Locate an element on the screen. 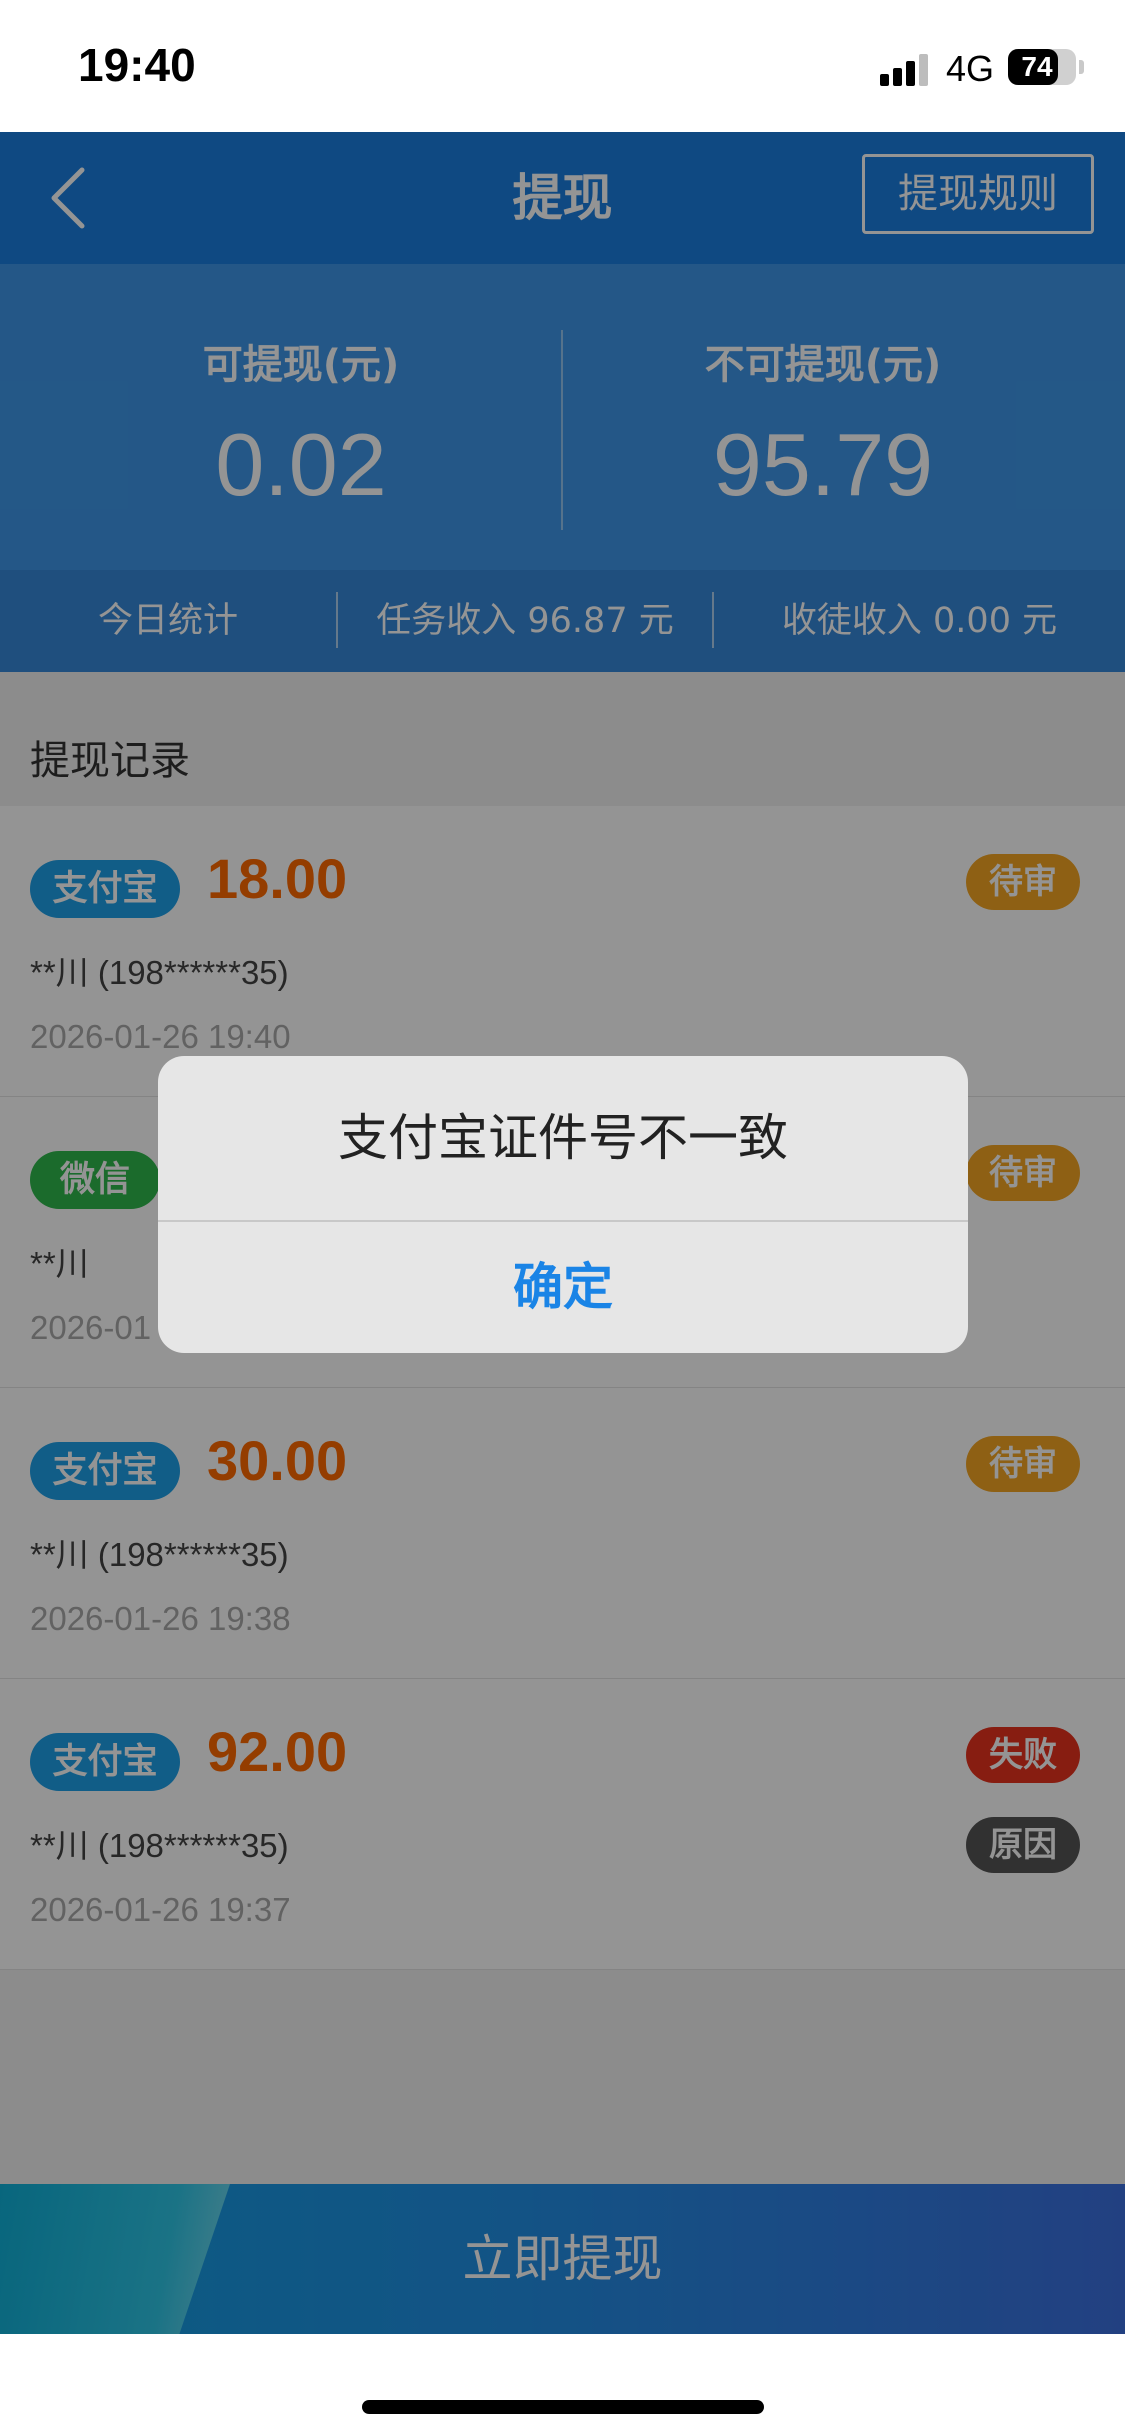 The height and width of the screenshot is (2436, 1125). home-indicator is located at coordinates (563, 2407).